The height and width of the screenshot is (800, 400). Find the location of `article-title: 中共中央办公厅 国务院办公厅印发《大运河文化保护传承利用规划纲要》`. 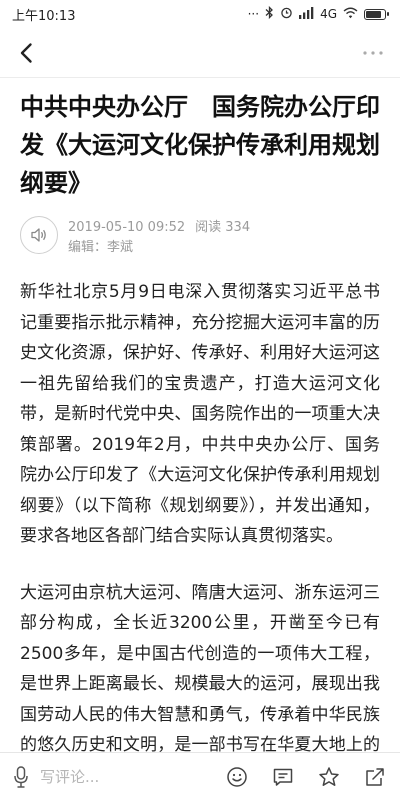

article-title: 中共中央办公厅 国务院办公厅印发《大运河文化保护传承利用规划纲要》 is located at coordinates (200, 145).